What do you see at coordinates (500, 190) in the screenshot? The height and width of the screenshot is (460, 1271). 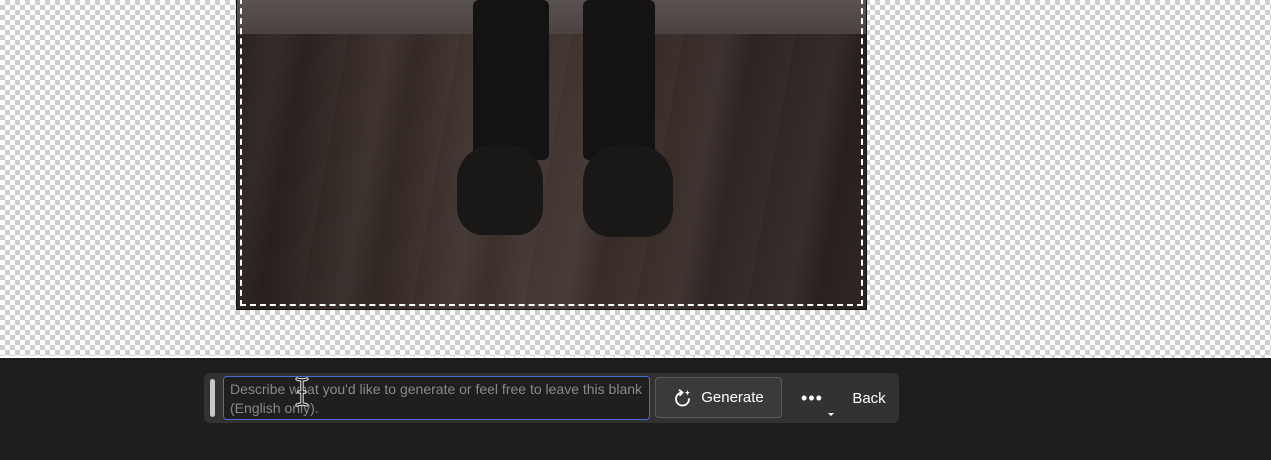 I see `photo-left-shoe` at bounding box center [500, 190].